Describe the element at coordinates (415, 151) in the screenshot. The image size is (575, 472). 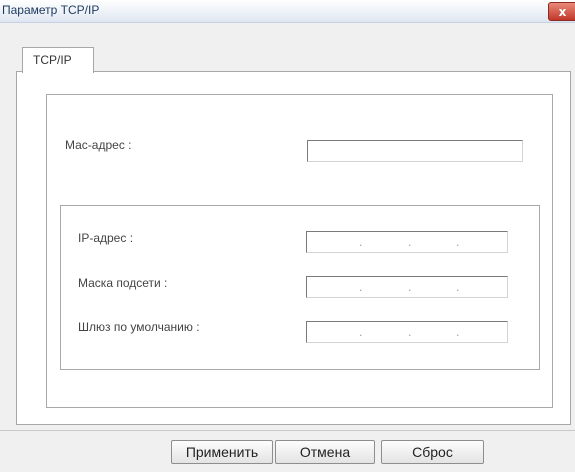
I see `mac-address-input` at that location.